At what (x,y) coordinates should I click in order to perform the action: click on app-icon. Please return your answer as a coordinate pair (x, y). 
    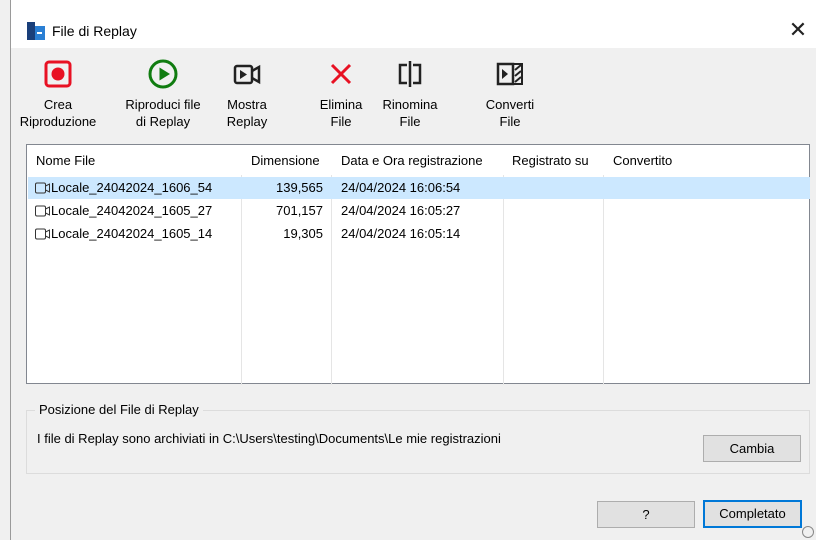
    Looking at the image, I should click on (36, 31).